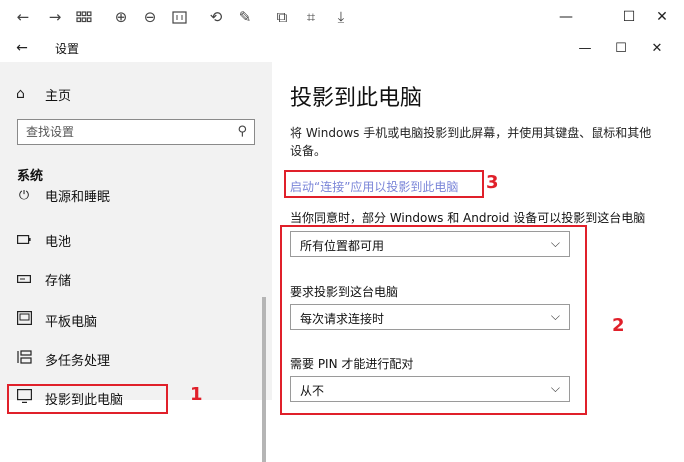 Image resolution: width=684 pixels, height=462 pixels. I want to click on sidebar-scrollbar, so click(264, 379).